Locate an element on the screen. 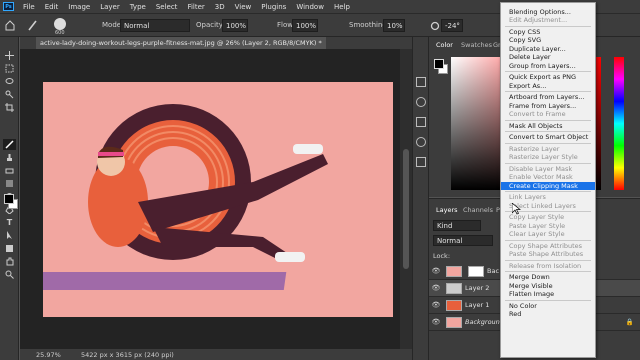 This screenshot has width=640, height=360. menu-item-copy-css: Copy CSS is located at coordinates (548, 32).